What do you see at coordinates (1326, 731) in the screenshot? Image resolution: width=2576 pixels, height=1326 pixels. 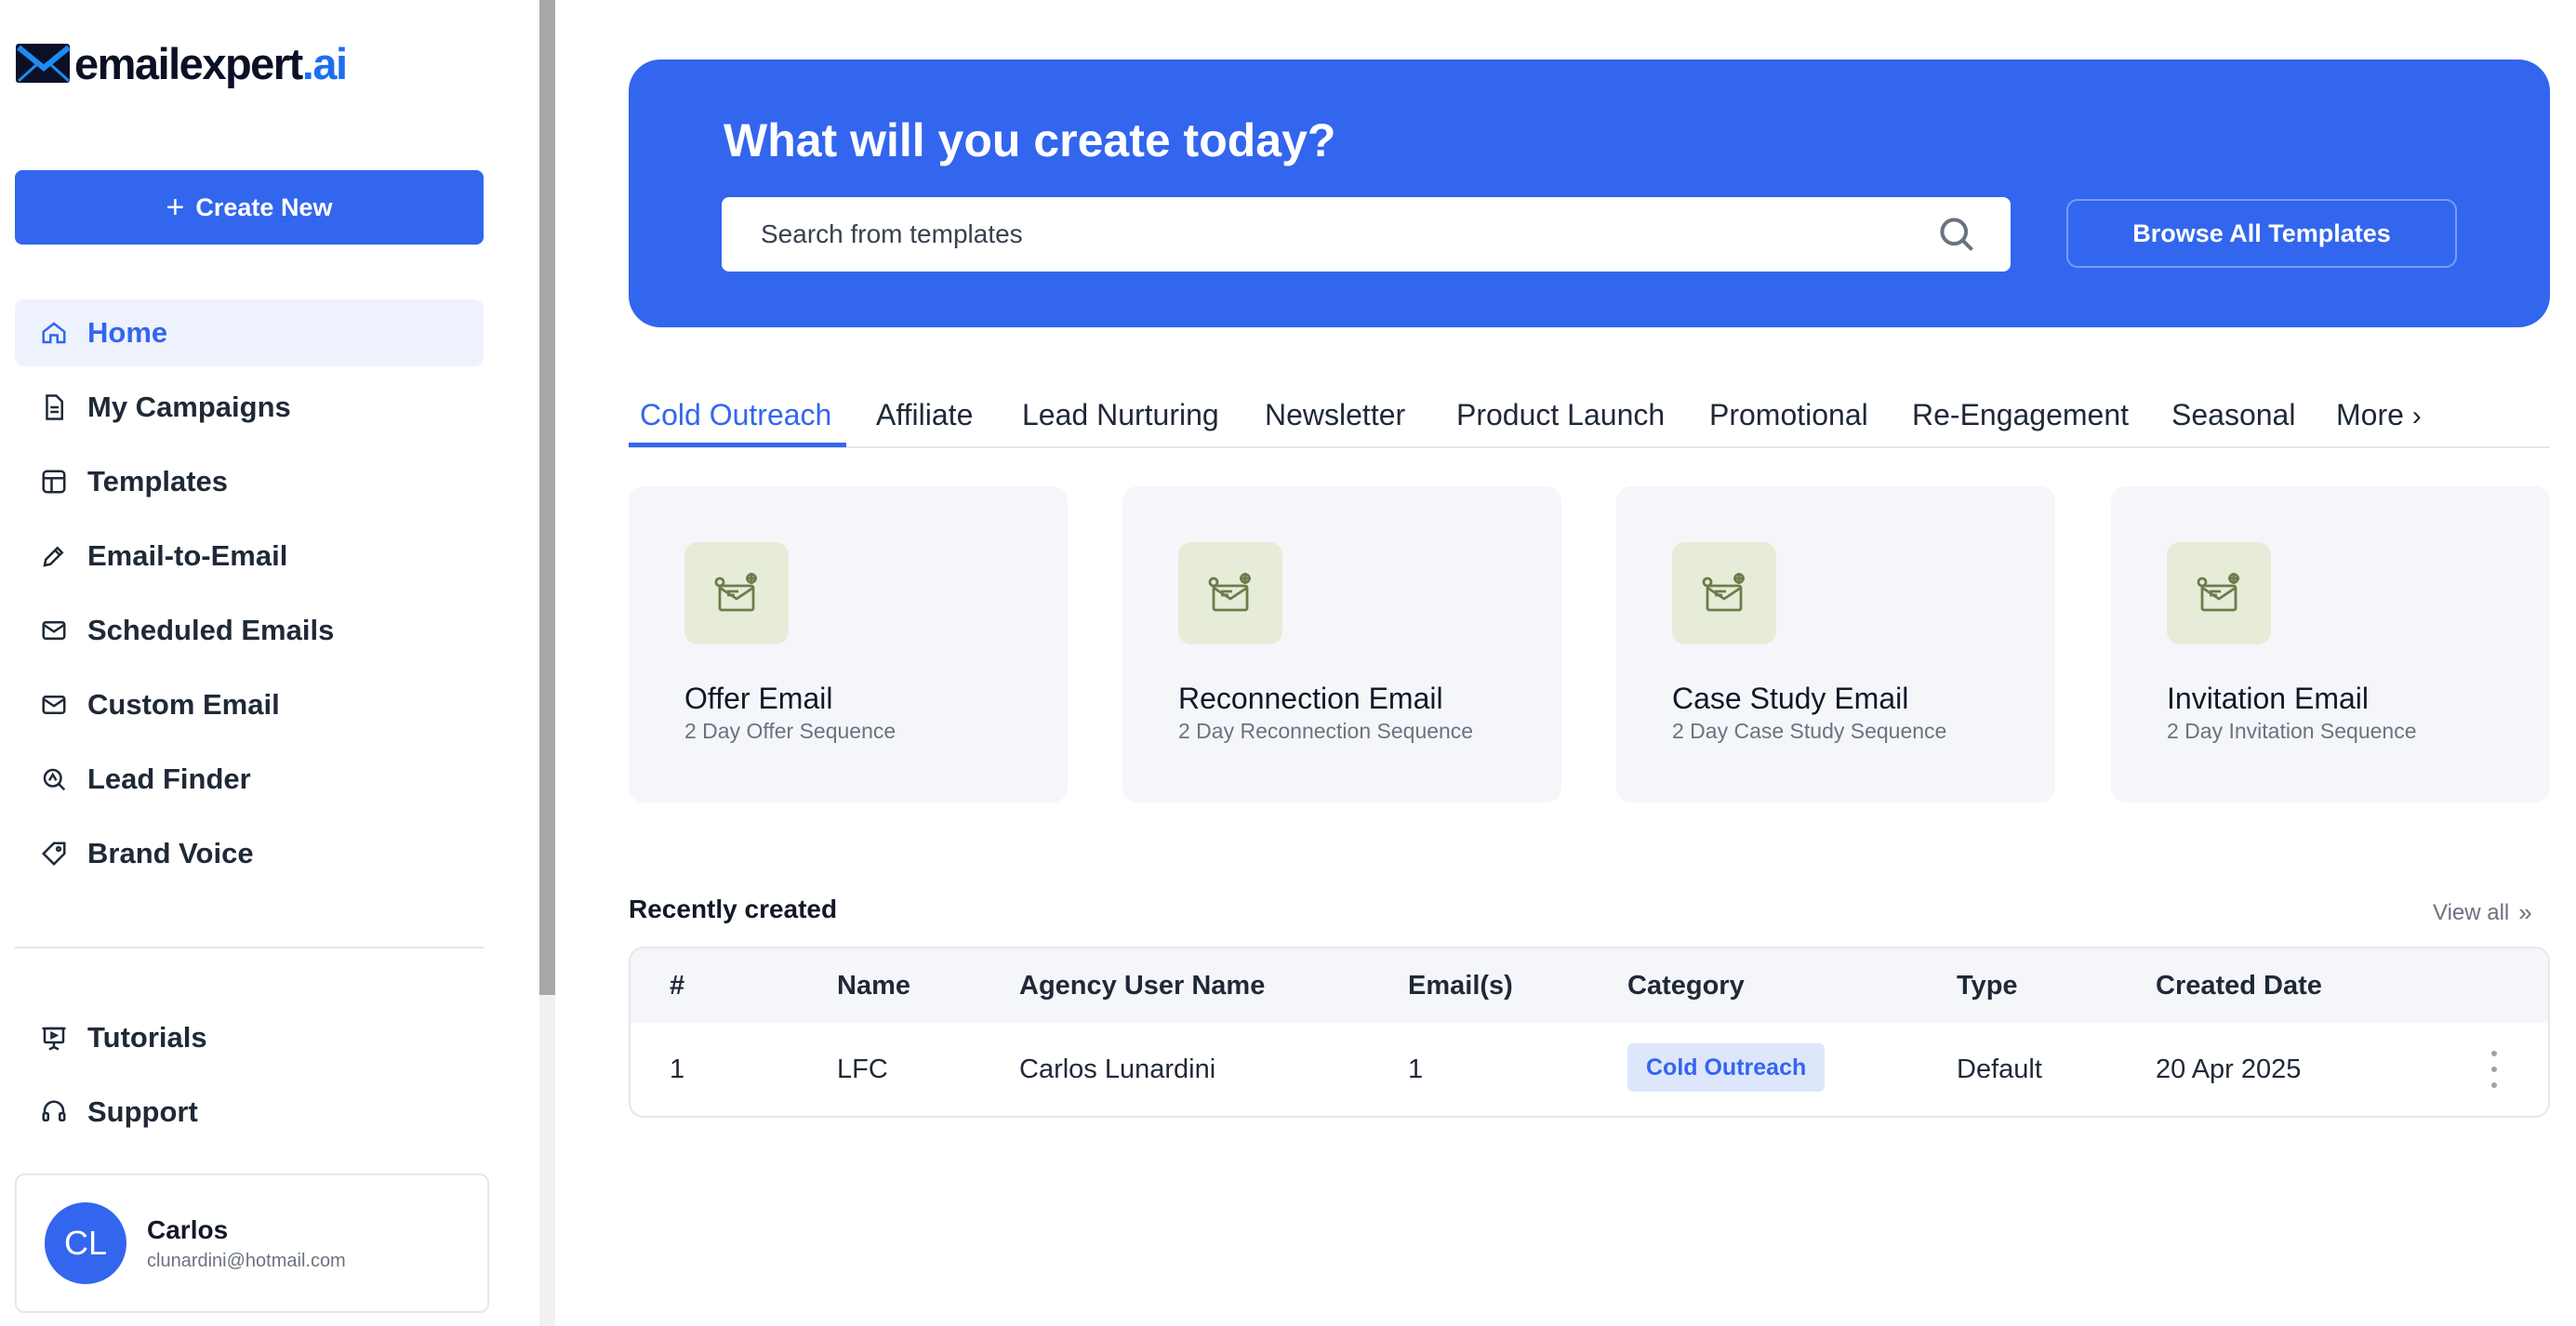 I see `card-subtitle: 2 Day Reconnection Sequence` at bounding box center [1326, 731].